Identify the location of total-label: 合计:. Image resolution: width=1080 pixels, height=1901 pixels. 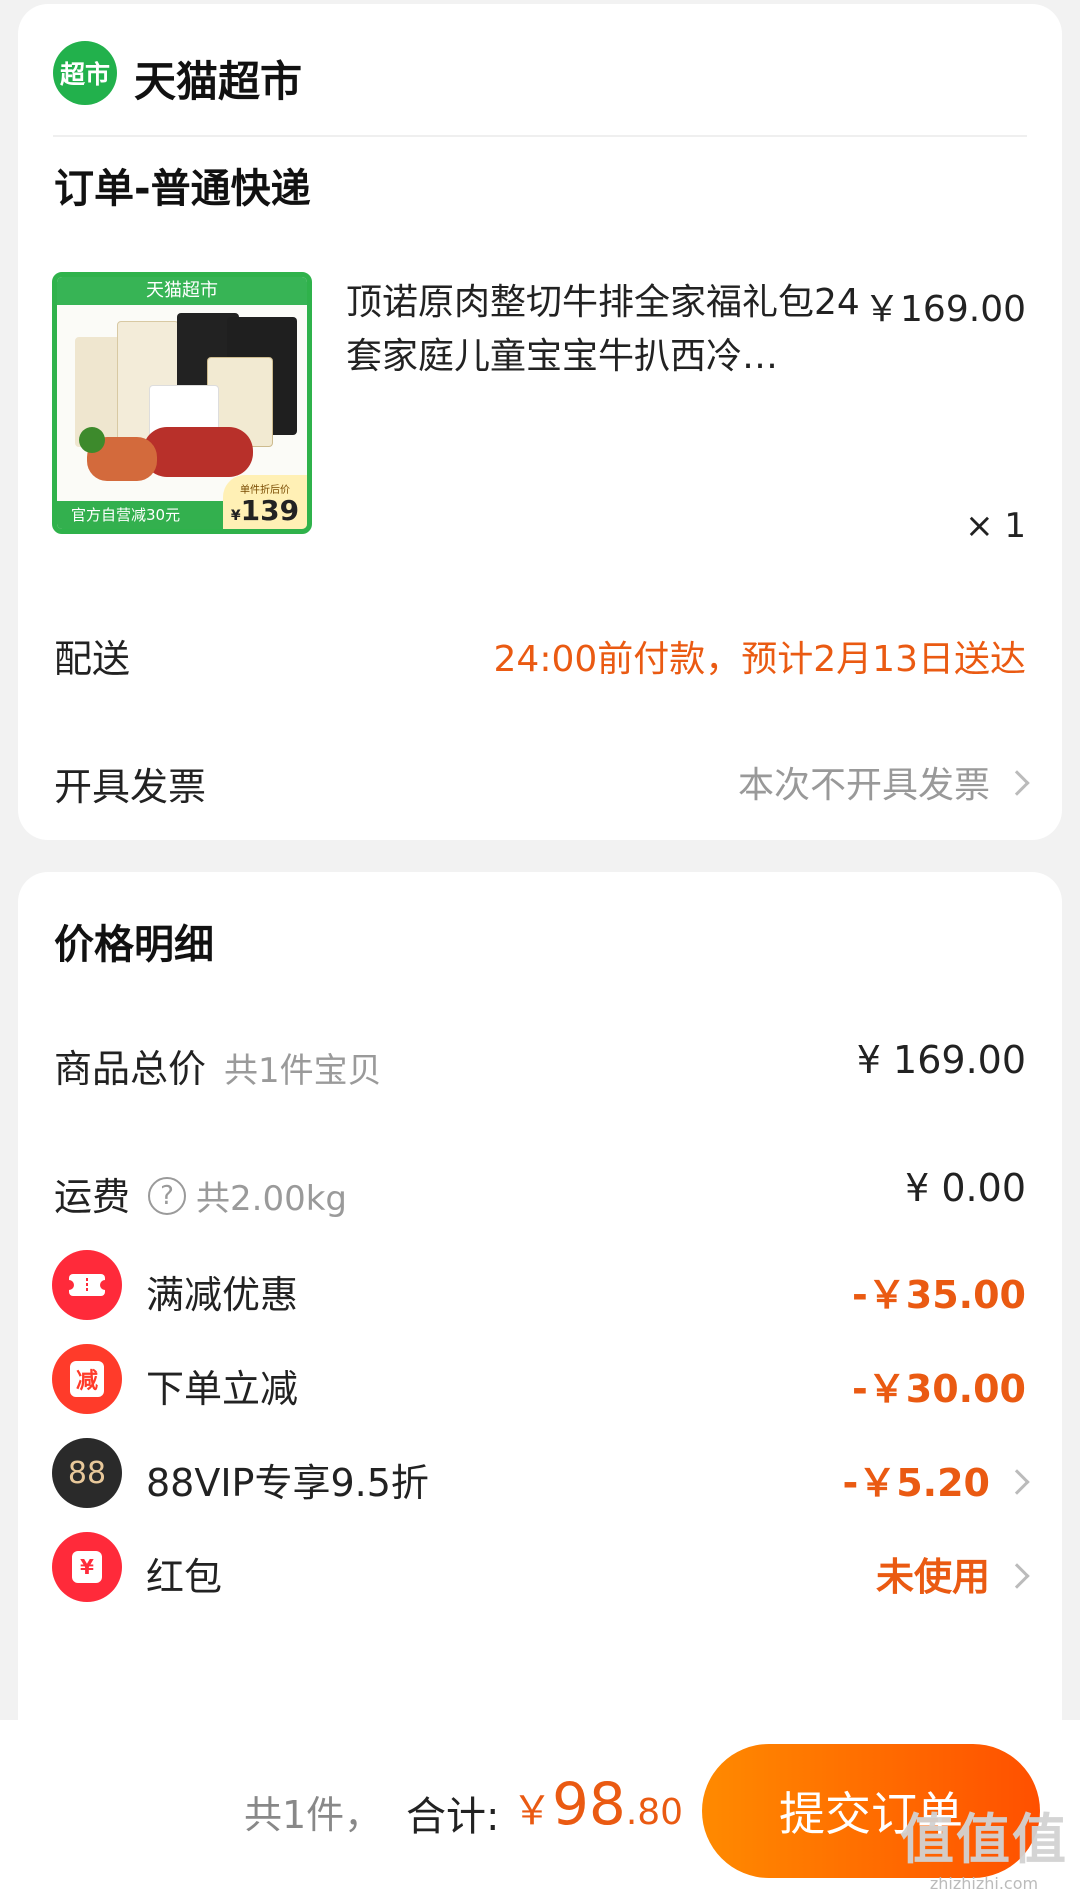
(453, 1817).